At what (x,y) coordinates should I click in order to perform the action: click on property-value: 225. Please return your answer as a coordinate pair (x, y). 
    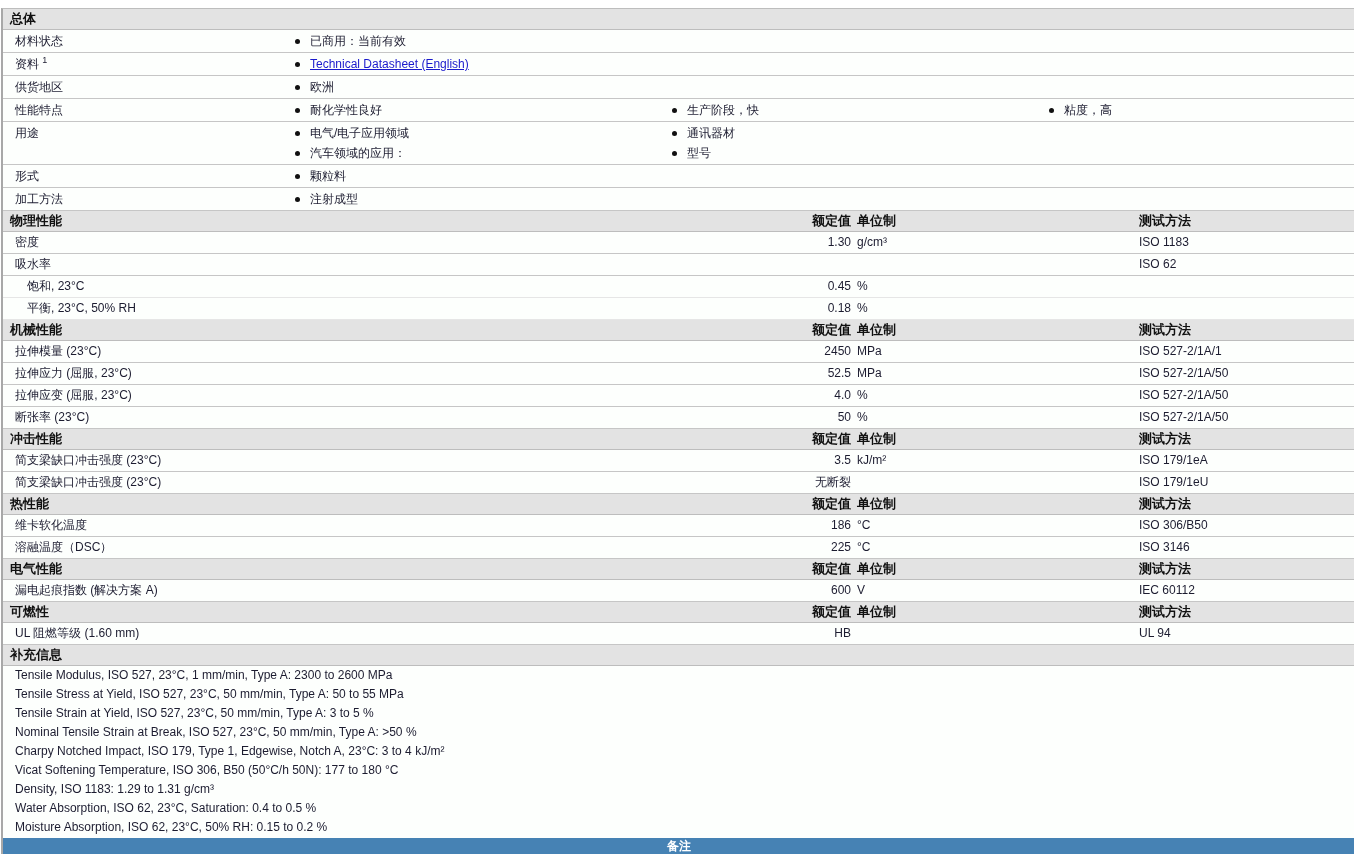
    Looking at the image, I should click on (840, 547).